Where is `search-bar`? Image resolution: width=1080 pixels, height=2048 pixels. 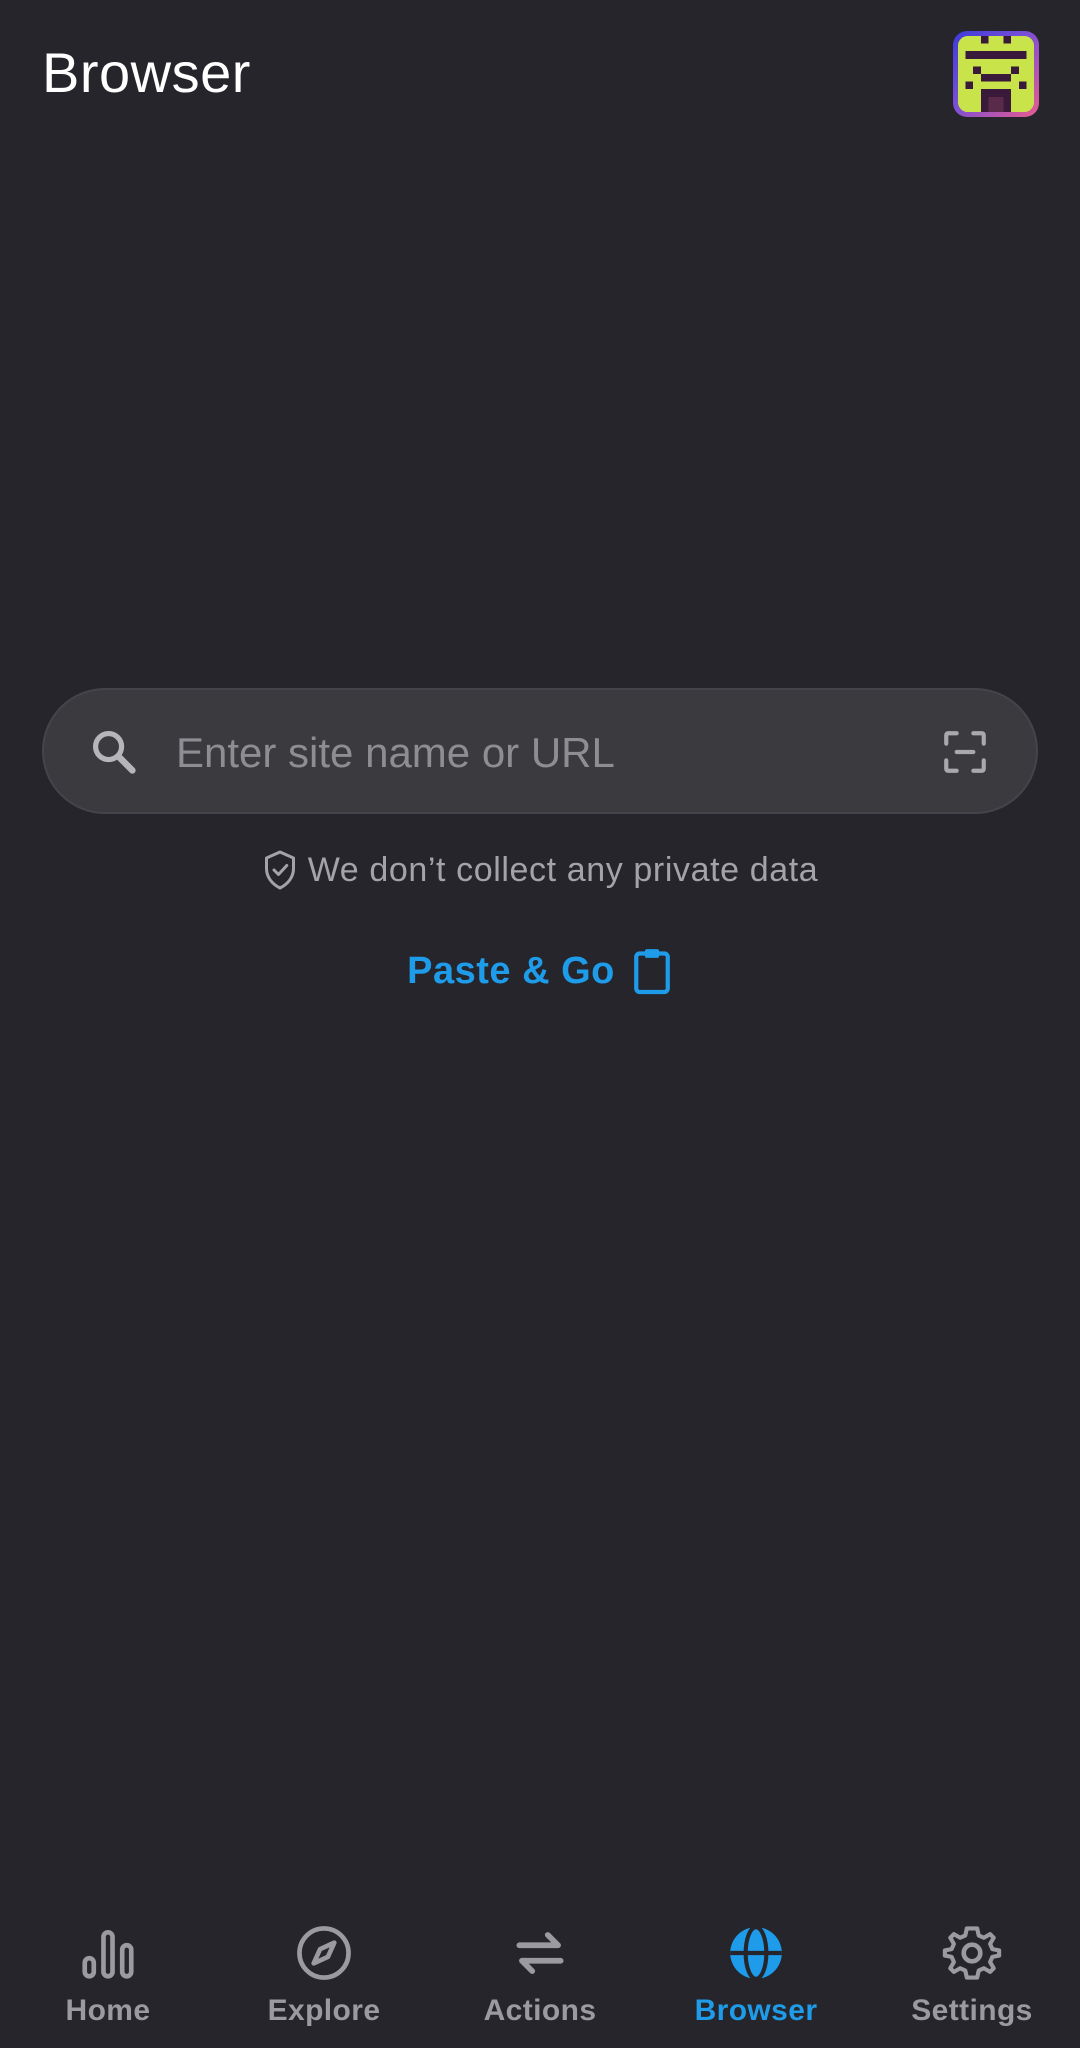 search-bar is located at coordinates (540, 751).